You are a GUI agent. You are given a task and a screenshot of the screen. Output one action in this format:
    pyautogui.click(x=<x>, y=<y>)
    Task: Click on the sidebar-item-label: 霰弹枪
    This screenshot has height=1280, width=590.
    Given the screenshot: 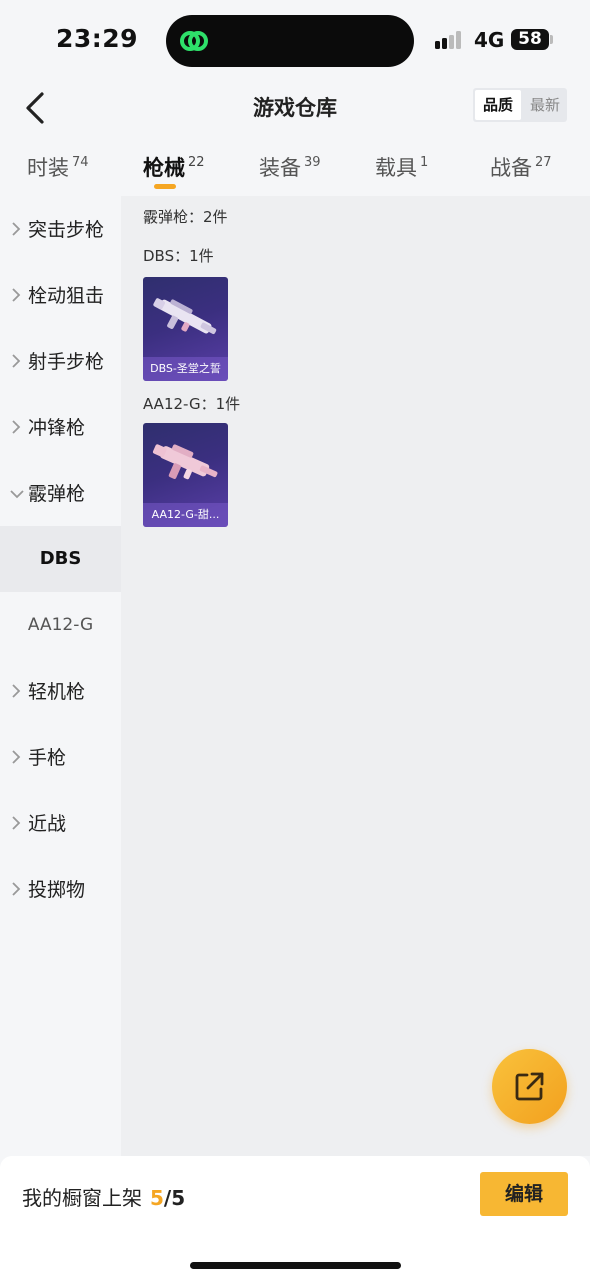 What is the action you would take?
    pyautogui.click(x=57, y=494)
    